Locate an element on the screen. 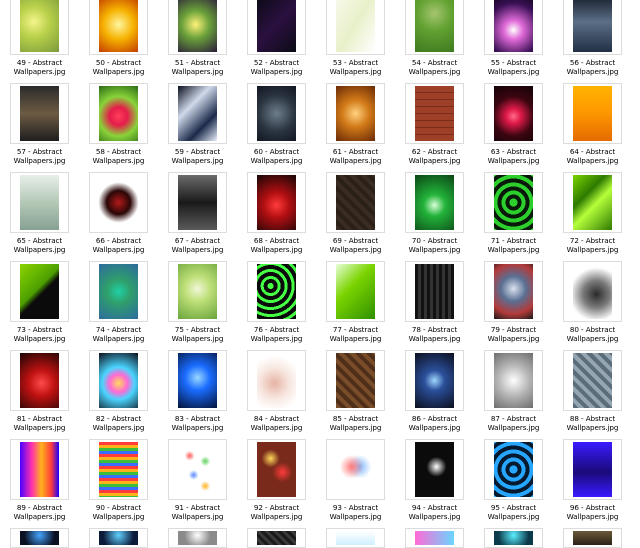 The width and height of the screenshot is (640, 548). wallpaper-label: 64 - Abstract Wallpapers.jpg is located at coordinates (592, 156).